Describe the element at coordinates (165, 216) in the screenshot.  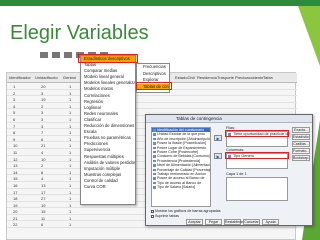
I see `suppress-tables-checkbox: Suprimir tablas` at that location.